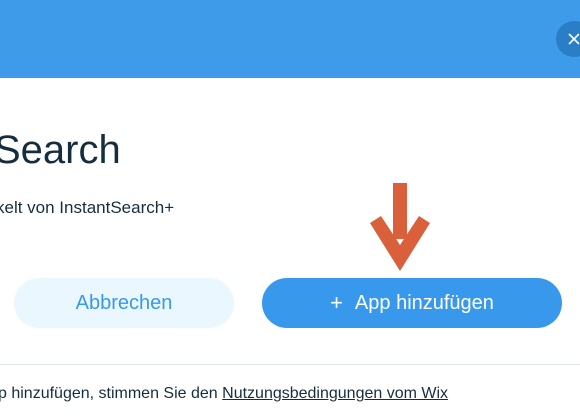 The width and height of the screenshot is (580, 419). Describe the element at coordinates (87, 207) in the screenshot. I see `app-developer: kelt von InstantSearch+` at that location.